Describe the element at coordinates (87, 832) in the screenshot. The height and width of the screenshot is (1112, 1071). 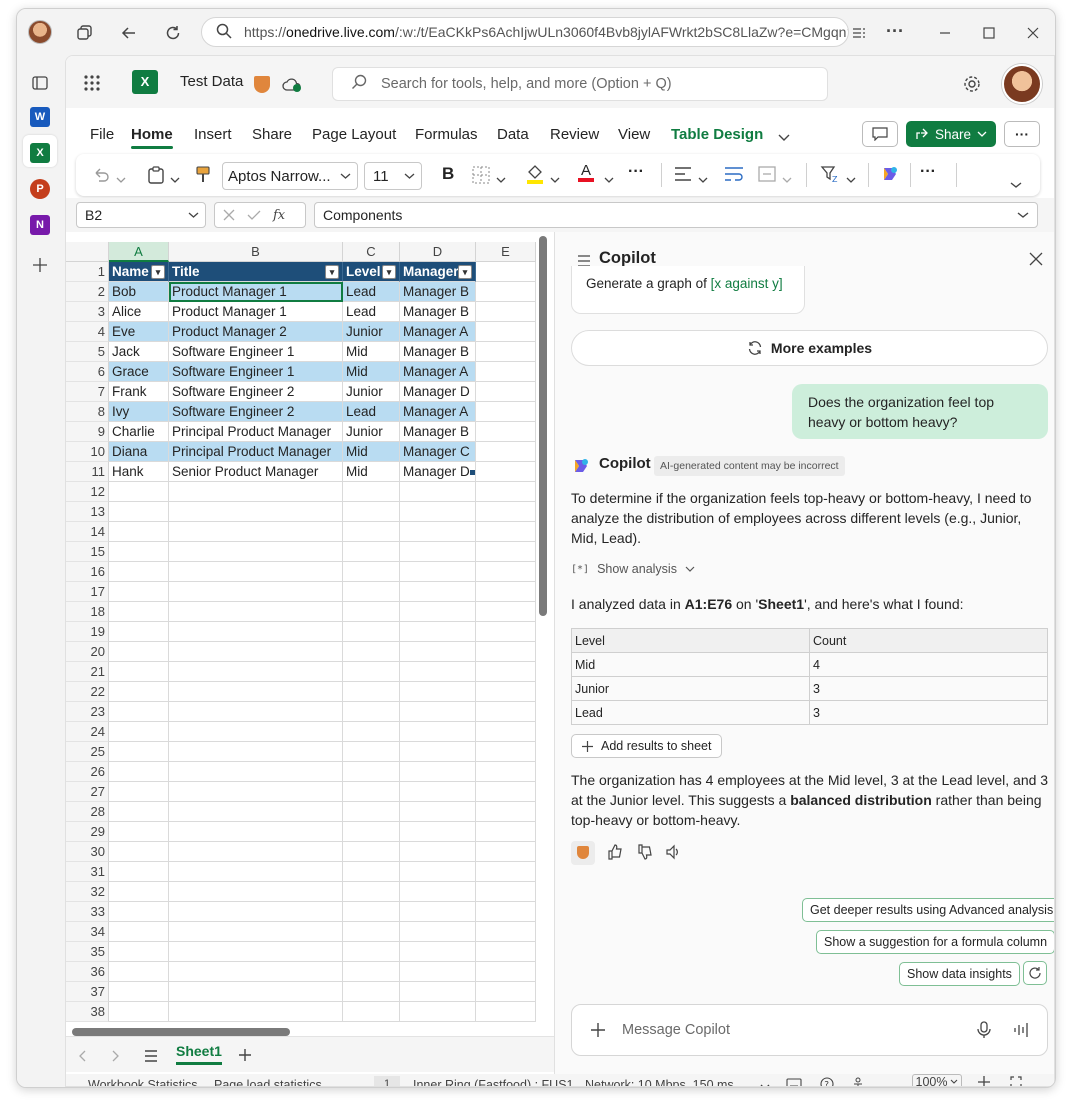
I see `row-header: 29` at that location.